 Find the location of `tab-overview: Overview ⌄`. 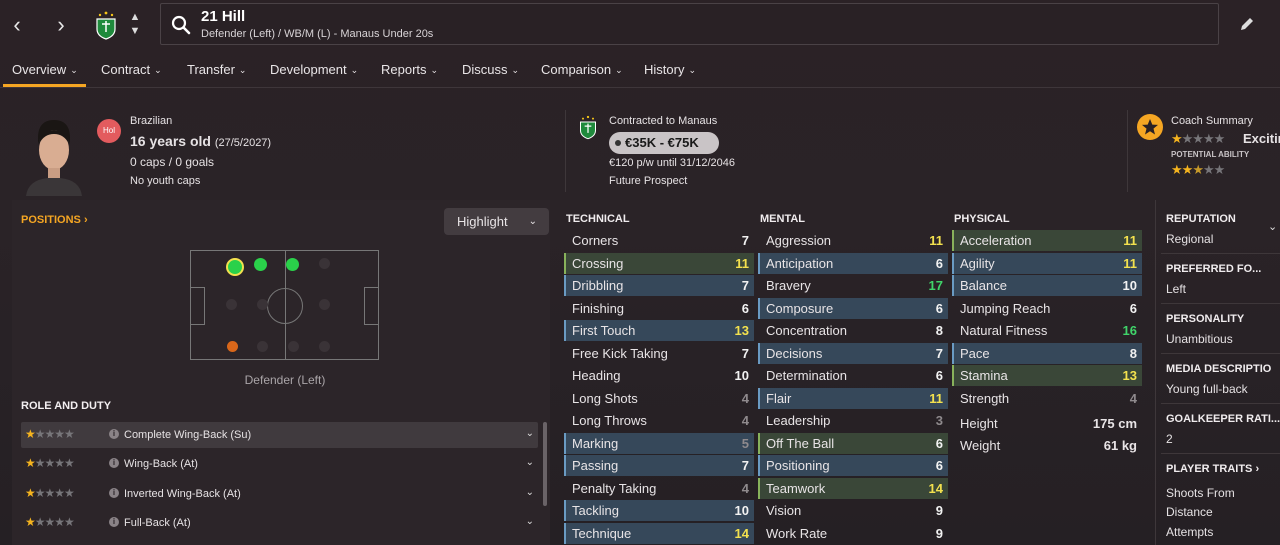

tab-overview: Overview ⌄ is located at coordinates (45, 69).